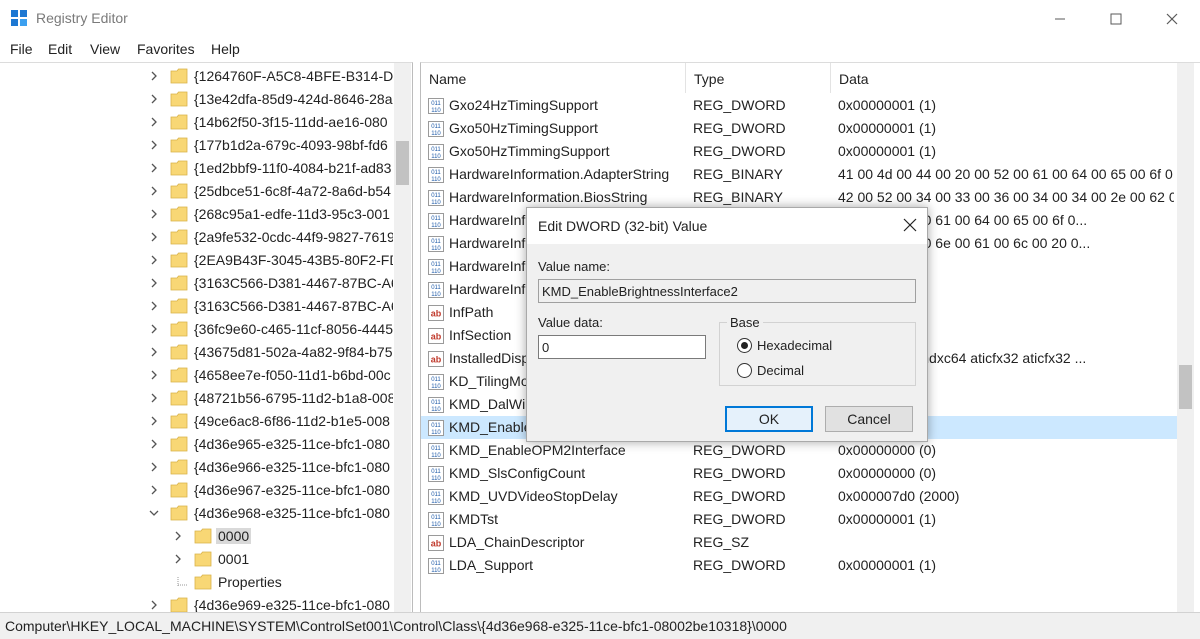 The width and height of the screenshot is (1200, 639). I want to click on menu-file: File, so click(21, 49).